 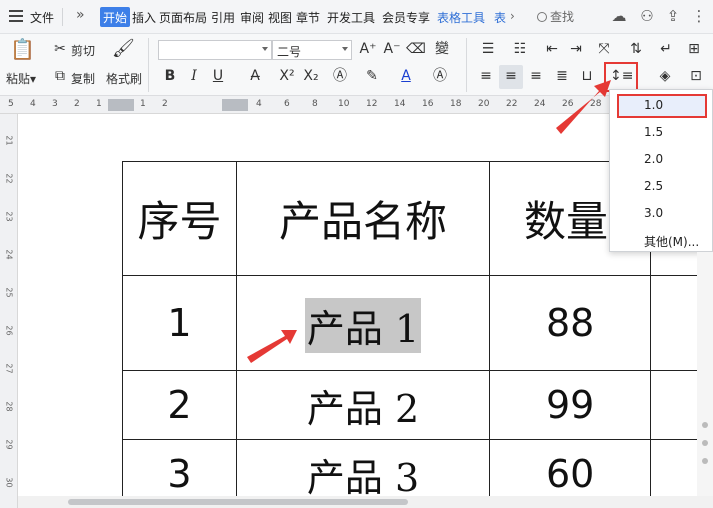 What do you see at coordinates (486, 77) in the screenshot?
I see `align-left-icon: ≡` at bounding box center [486, 77].